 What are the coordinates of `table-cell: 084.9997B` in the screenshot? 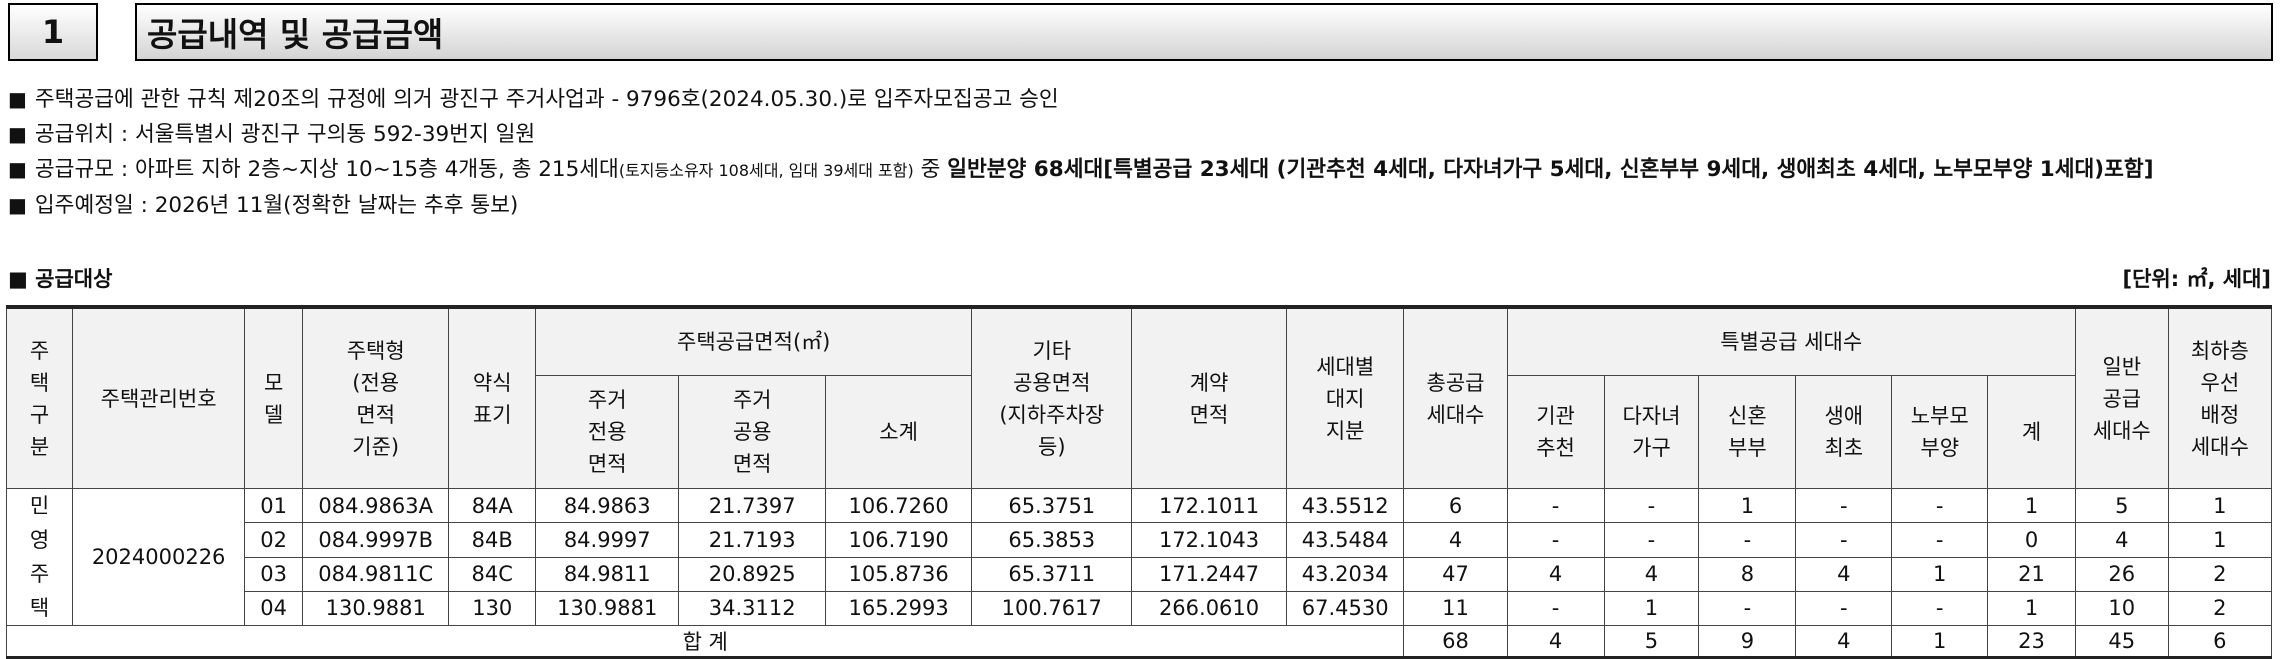 It's located at (375, 540).